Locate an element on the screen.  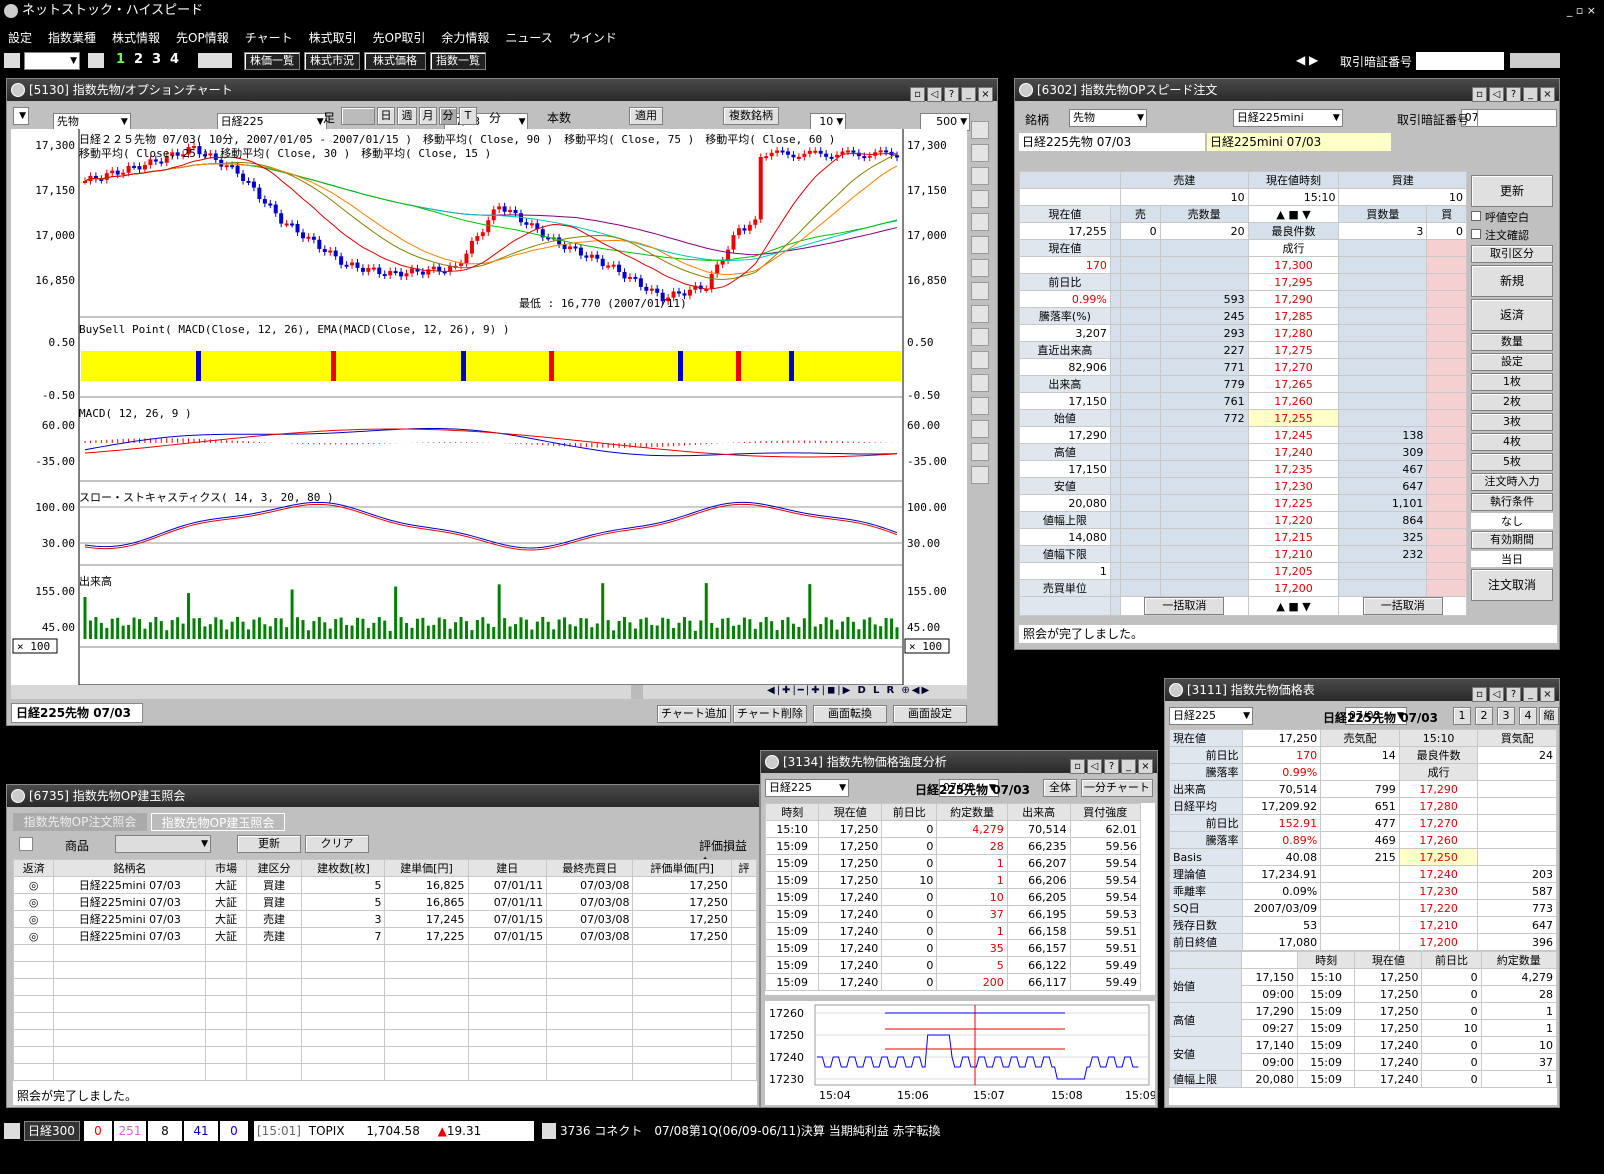
prev-arrow-icon: ◀ ▶ is located at coordinates (1307, 60).